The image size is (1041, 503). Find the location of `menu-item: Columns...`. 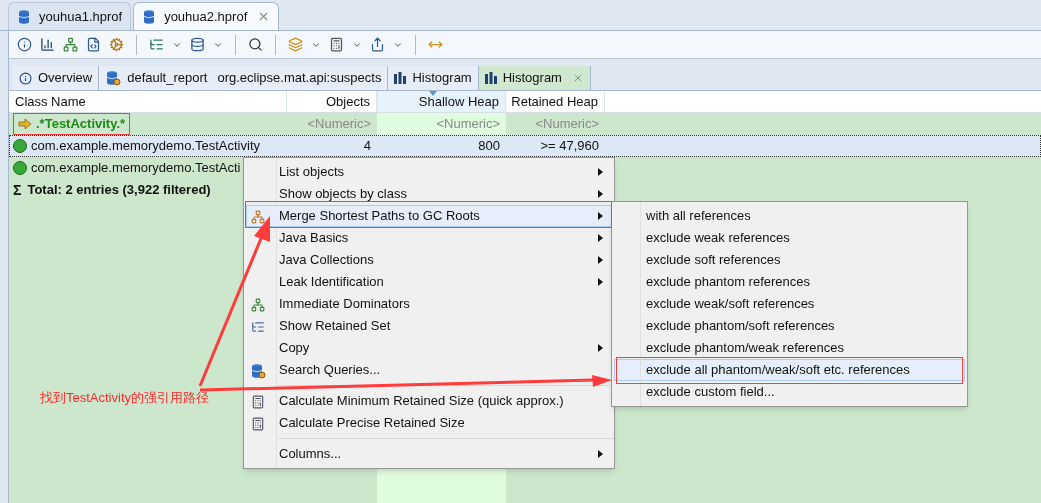

menu-item: Columns... is located at coordinates (429, 454).